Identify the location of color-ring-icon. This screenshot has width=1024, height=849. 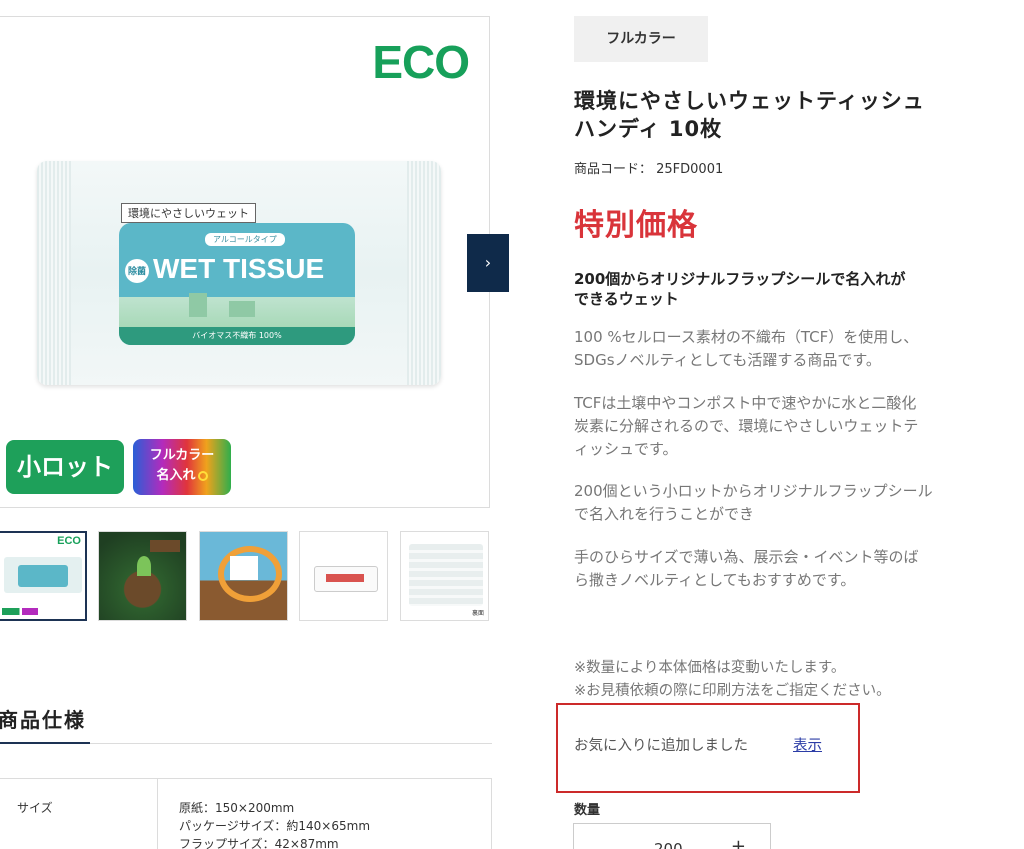
(202, 475).